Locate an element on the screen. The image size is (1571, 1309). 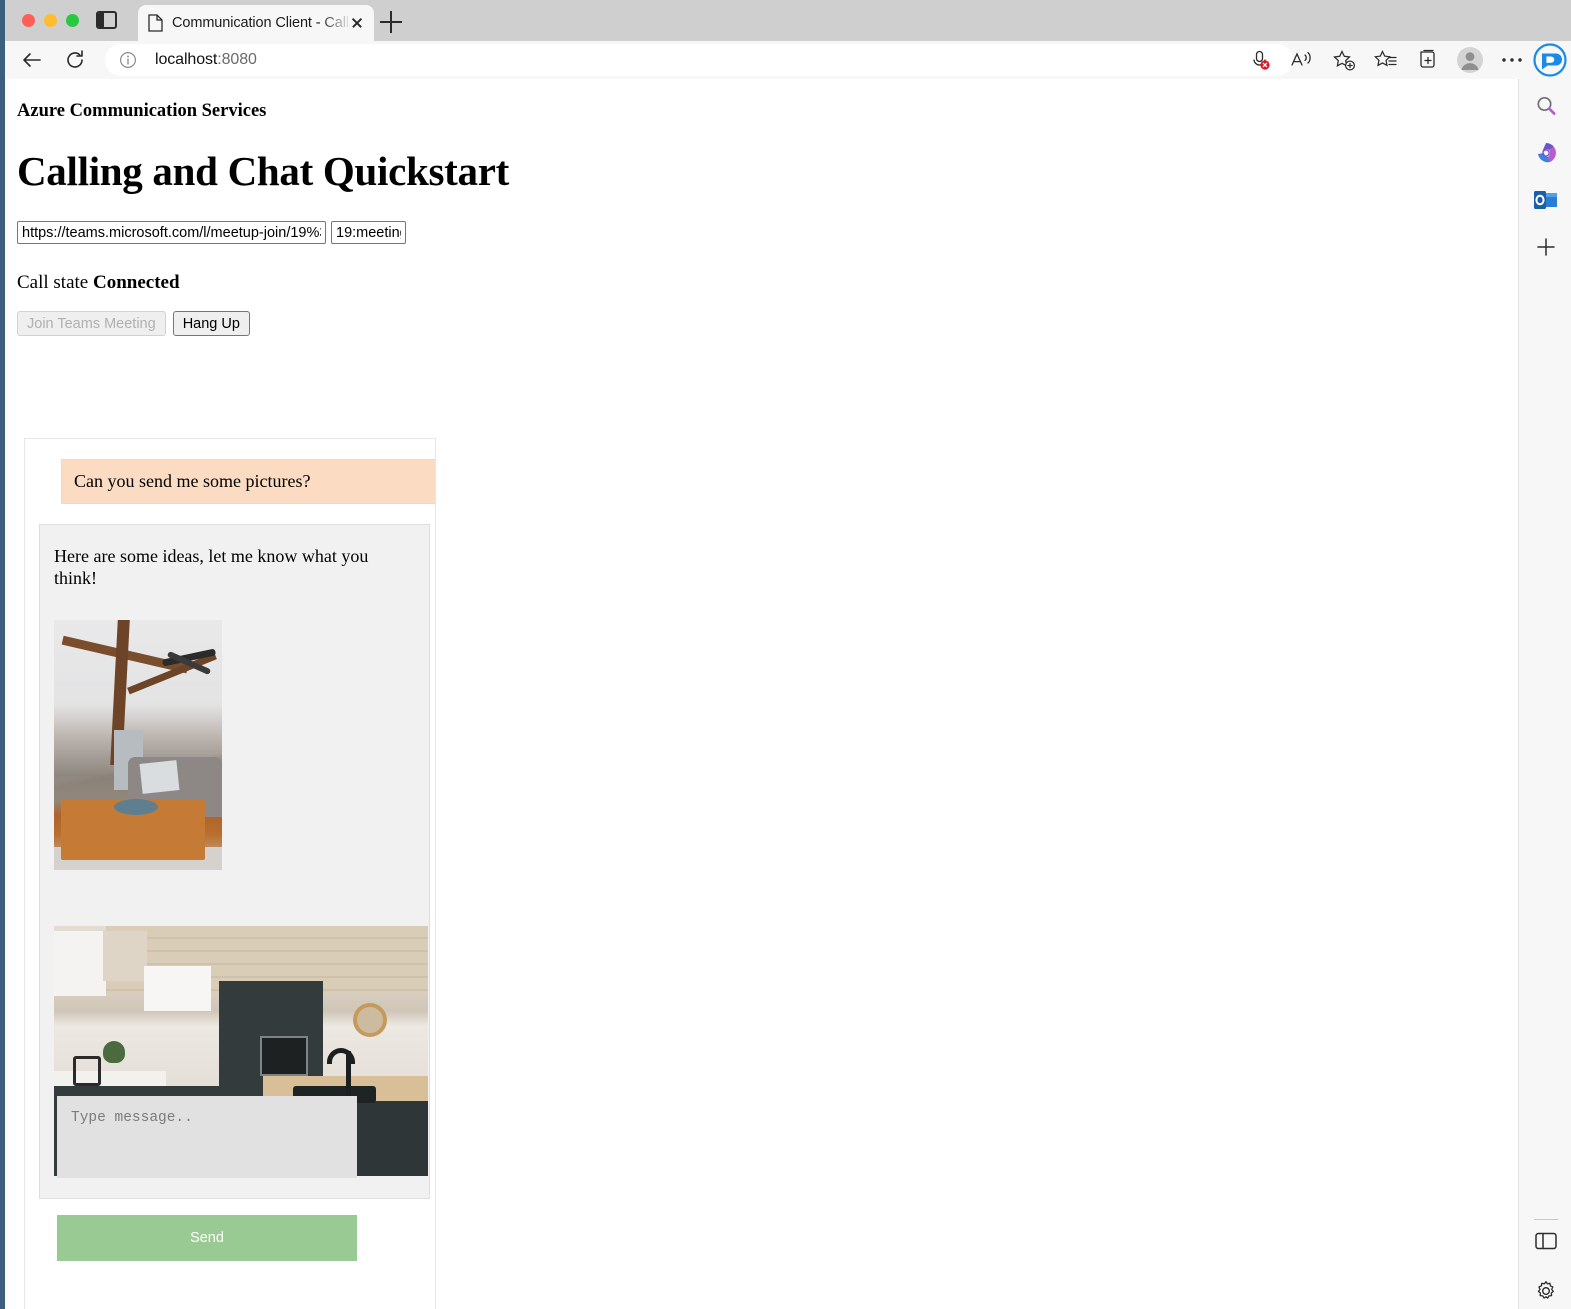
address-bar: localhost:8080 is located at coordinates (699, 60).